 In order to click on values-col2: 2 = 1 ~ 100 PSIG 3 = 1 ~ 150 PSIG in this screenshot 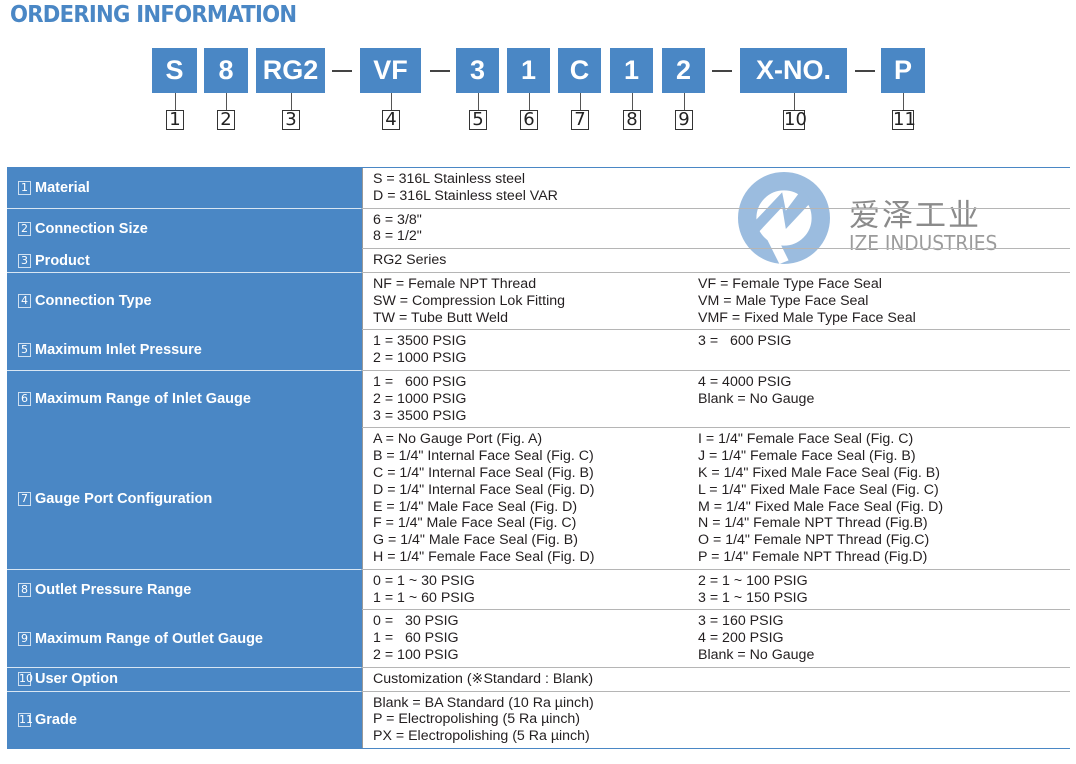, I will do `click(884, 590)`.